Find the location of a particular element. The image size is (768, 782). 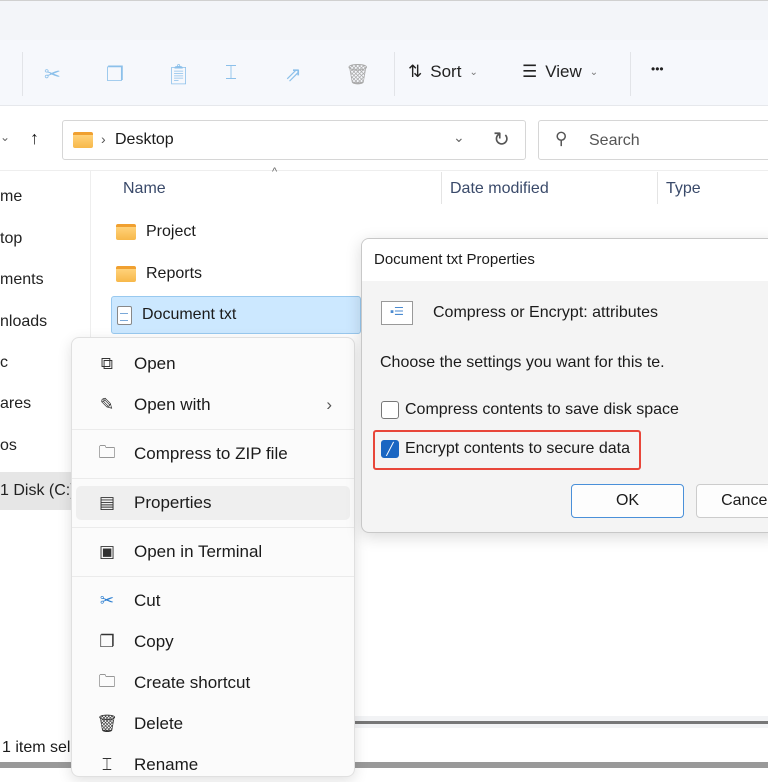

recent-chevron-icon: ⌄ is located at coordinates (5, 137).